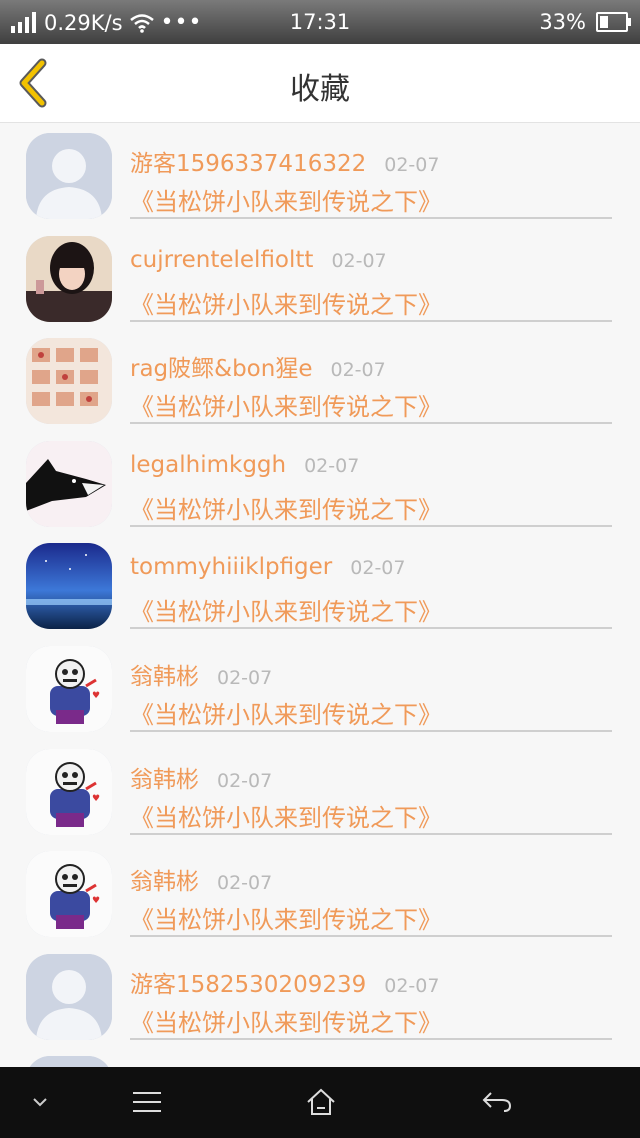 The height and width of the screenshot is (1138, 640). I want to click on list-item: tommyhiiiklpfiger 02-07 《当松饼小队来到传说之下》, so click(320, 583).